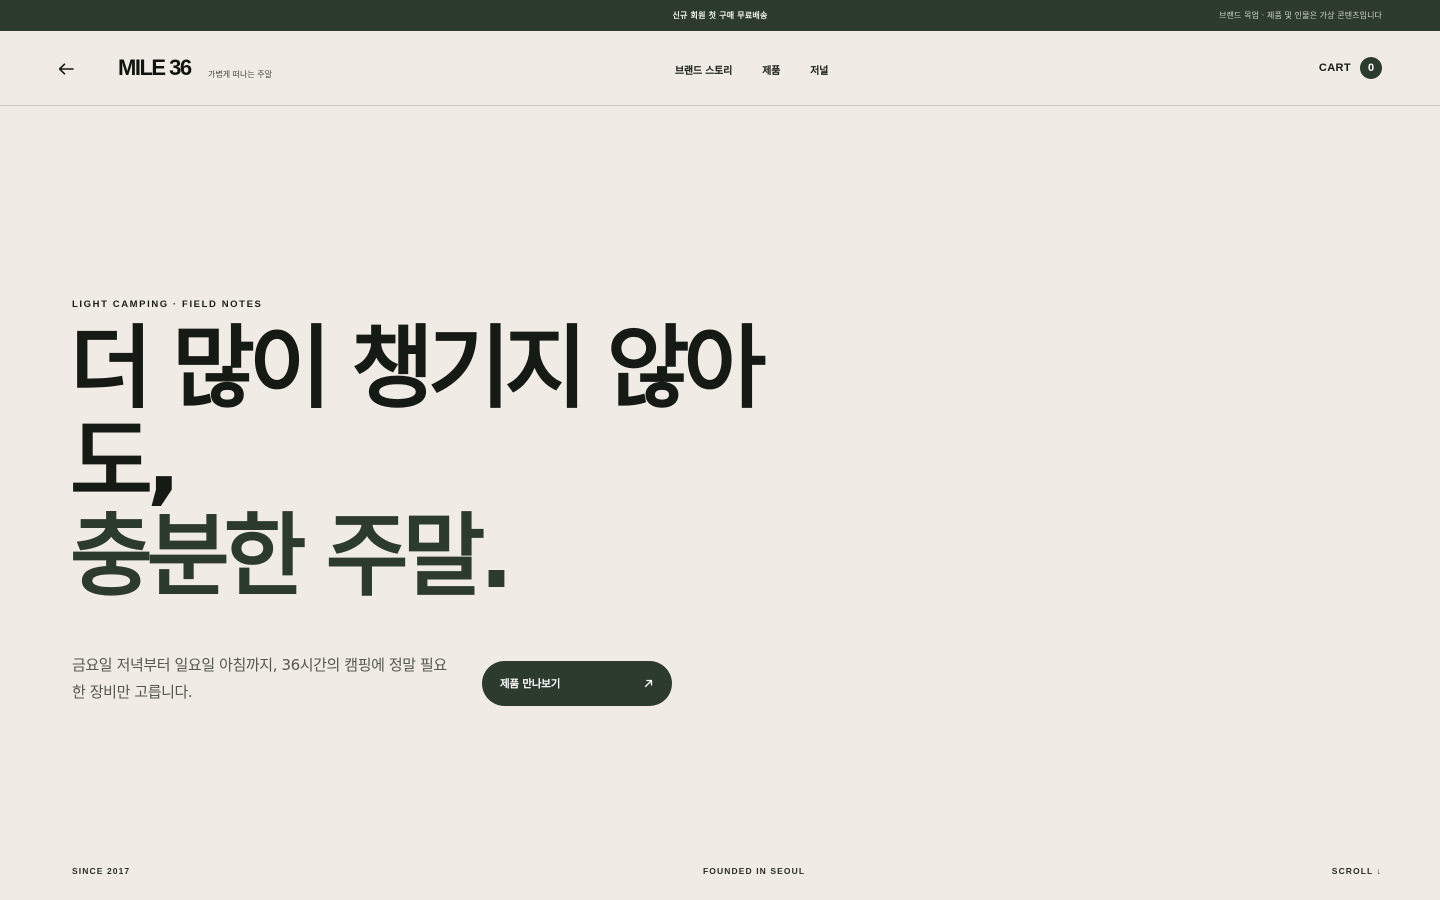 This screenshot has width=1440, height=900. Describe the element at coordinates (155, 68) in the screenshot. I see `brand-logo: MILE 36` at that location.